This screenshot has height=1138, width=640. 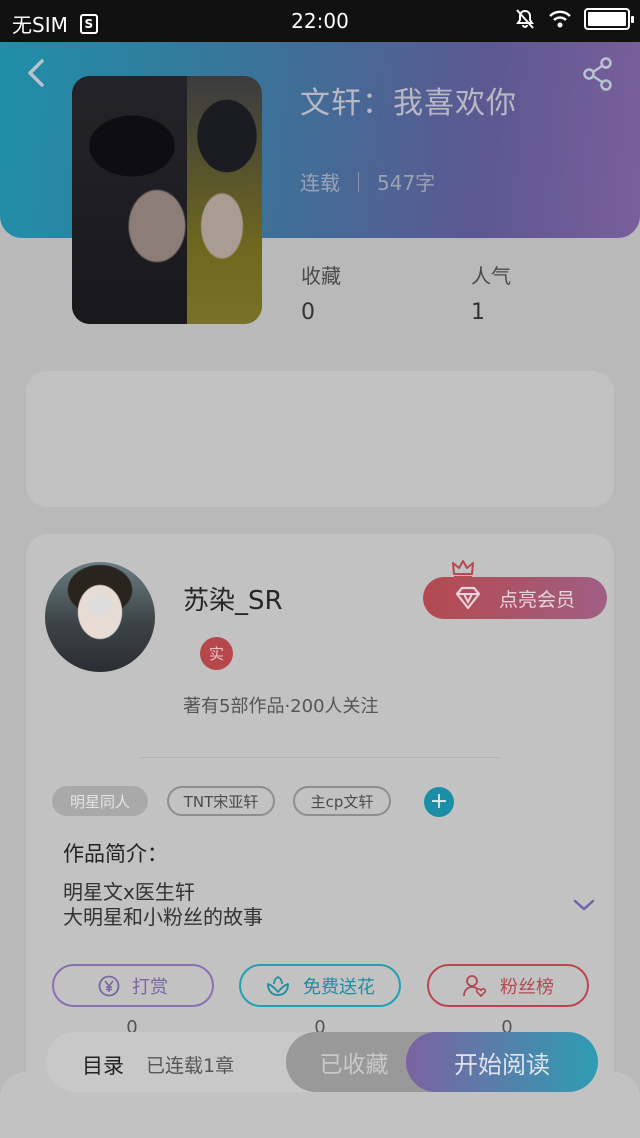 I want to click on verified-badge: 实, so click(x=216, y=653).